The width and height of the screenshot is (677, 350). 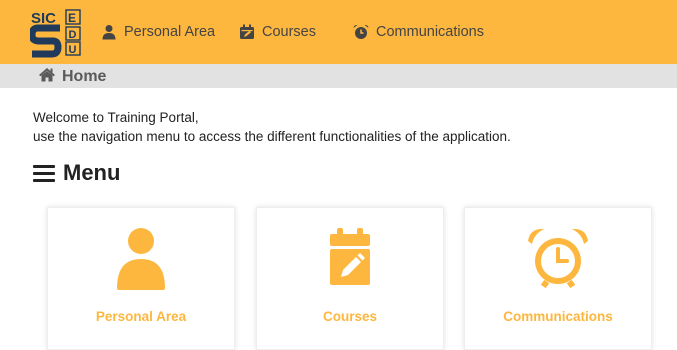 I want to click on nav-item-communications: Communications, so click(x=418, y=32).